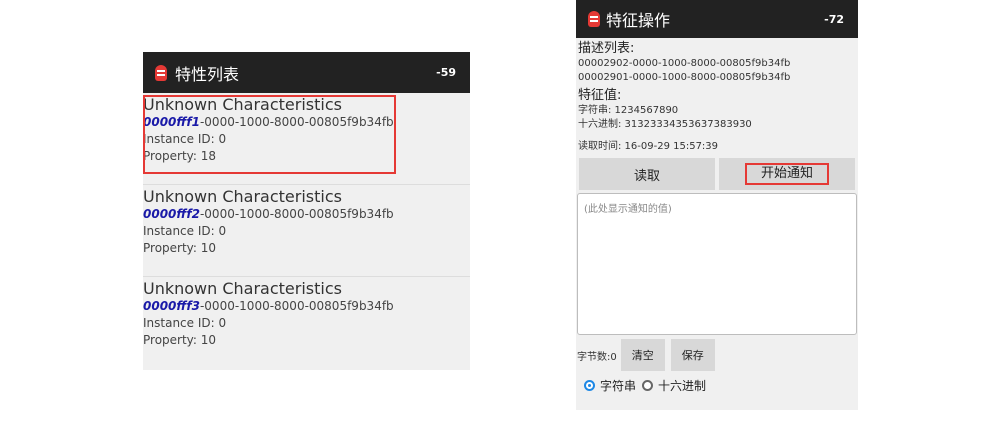  What do you see at coordinates (647, 174) in the screenshot?
I see `read-button: 读取` at bounding box center [647, 174].